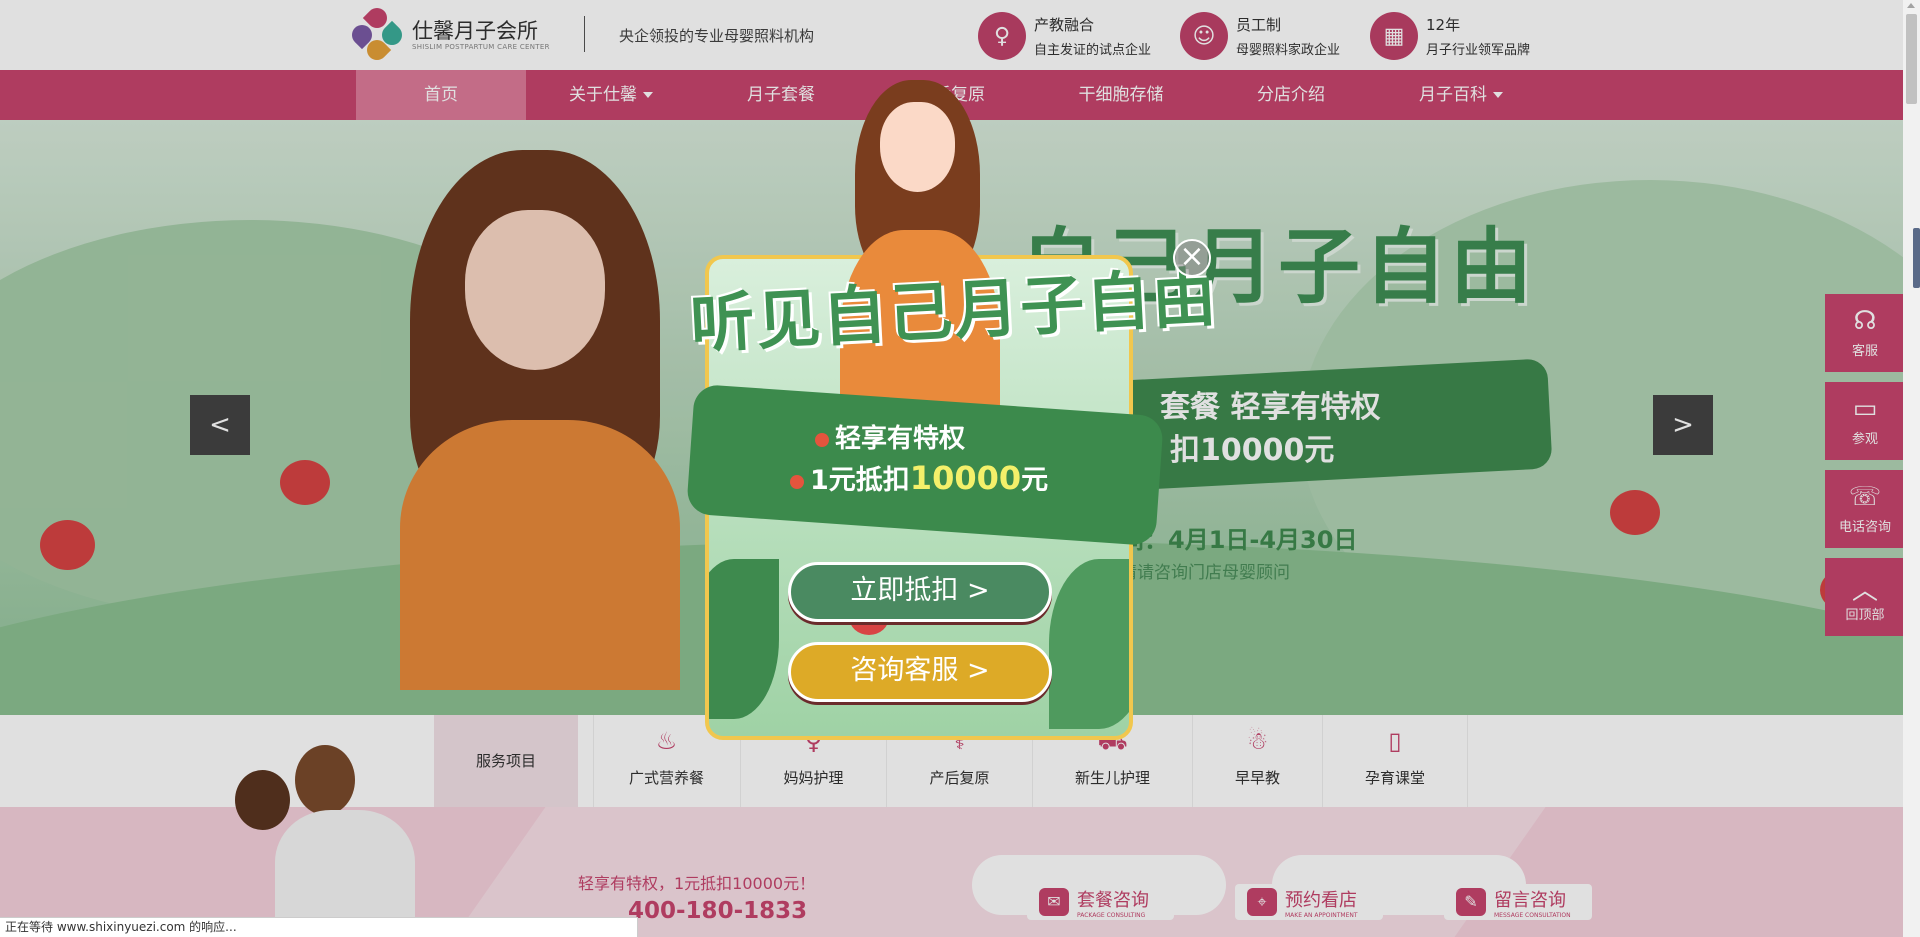 The height and width of the screenshot is (937, 1920). I want to click on popup-ribbon-line2: 1元抵扣10000元, so click(919, 477).